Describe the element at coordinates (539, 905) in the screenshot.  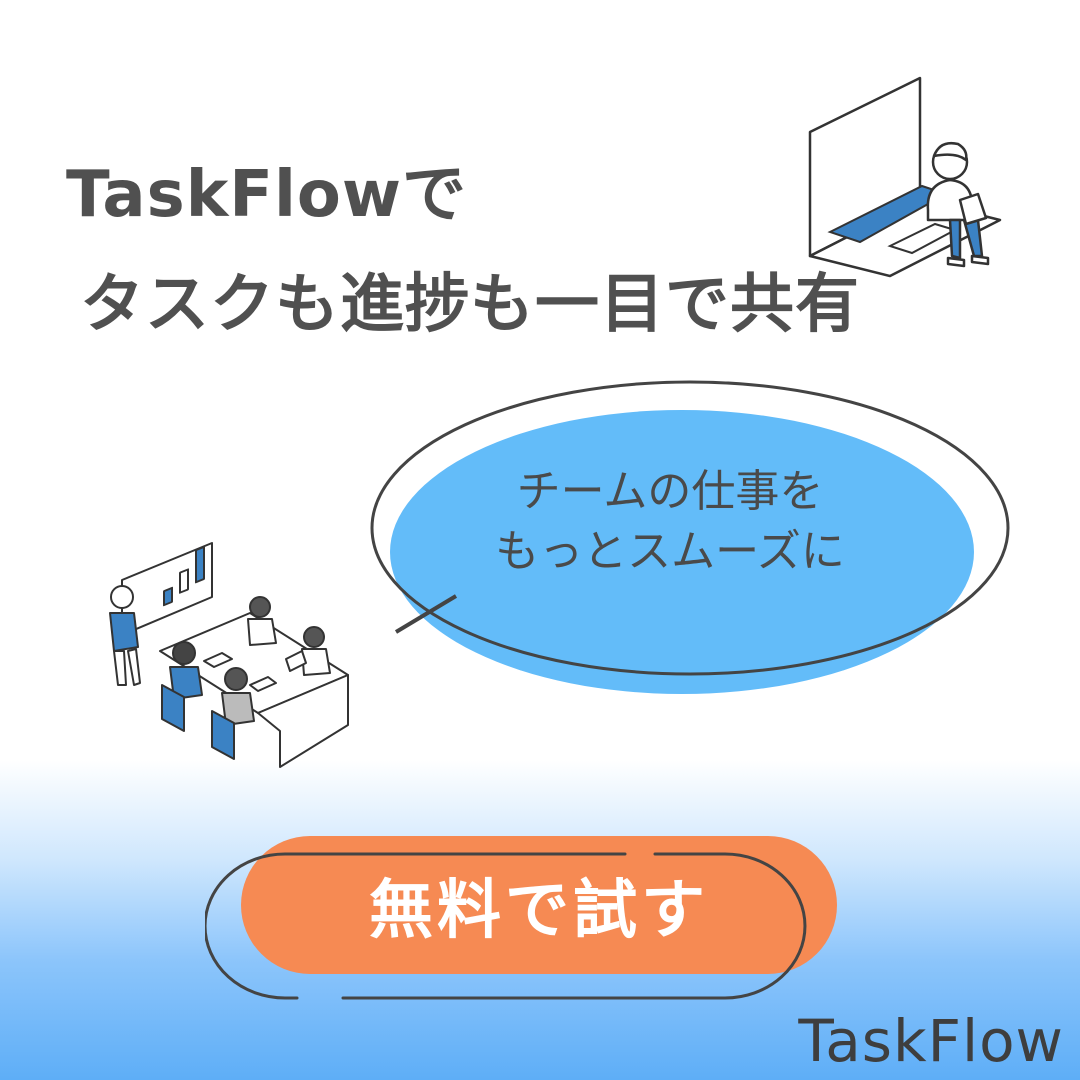
I see `try-free-button: 無料で試す` at that location.